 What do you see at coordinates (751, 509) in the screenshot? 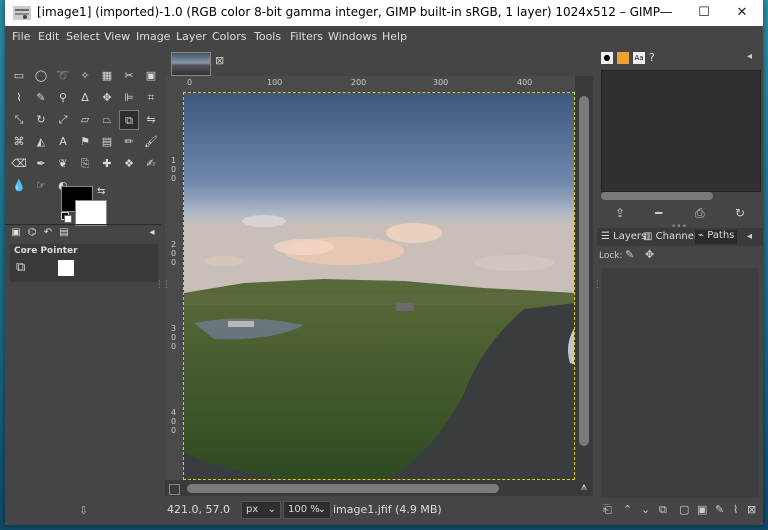
I see `delete-icon: ⊠` at bounding box center [751, 509].